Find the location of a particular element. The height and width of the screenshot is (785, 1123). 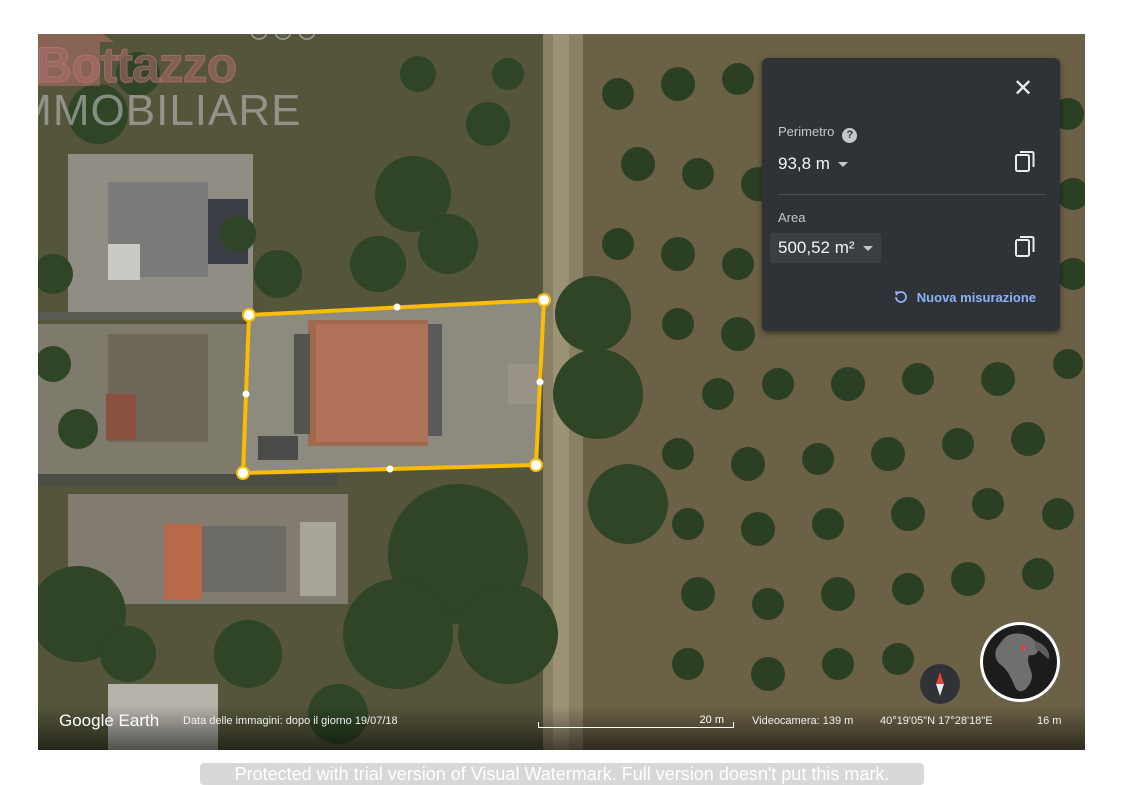

help-icon: ? is located at coordinates (850, 135).